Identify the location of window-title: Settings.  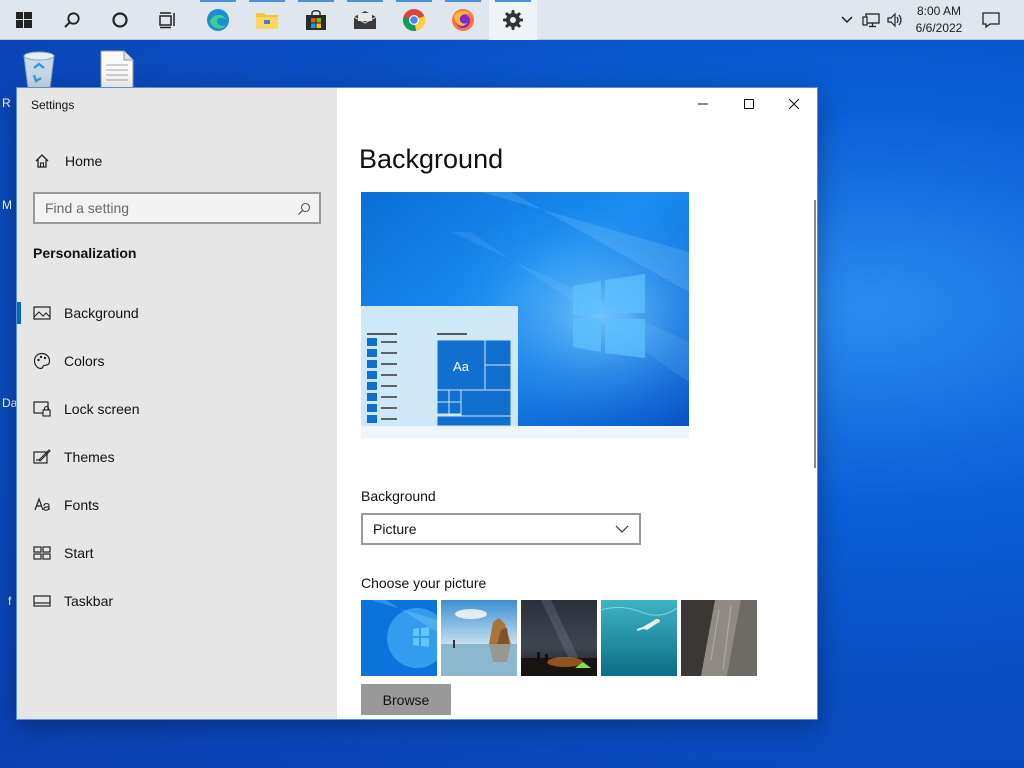
(53, 105).